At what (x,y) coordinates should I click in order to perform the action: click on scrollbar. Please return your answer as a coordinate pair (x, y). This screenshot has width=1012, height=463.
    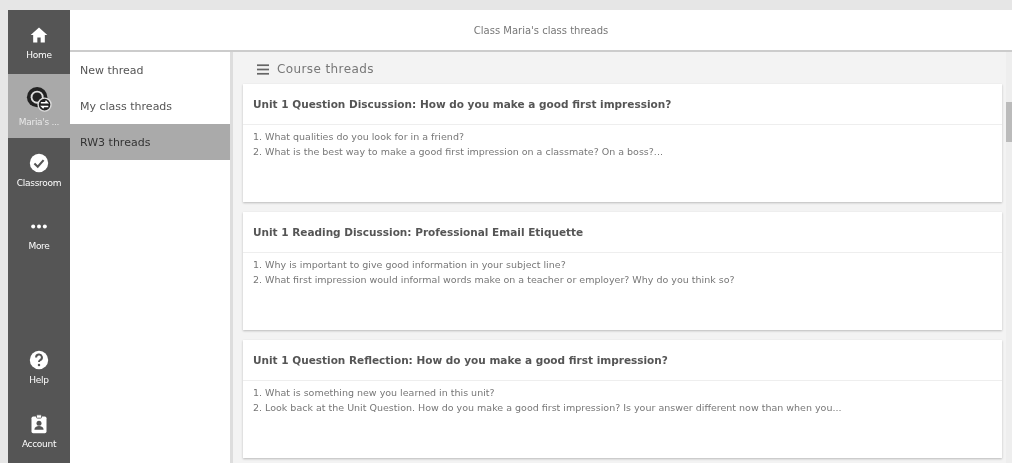
    Looking at the image, I should click on (1009, 257).